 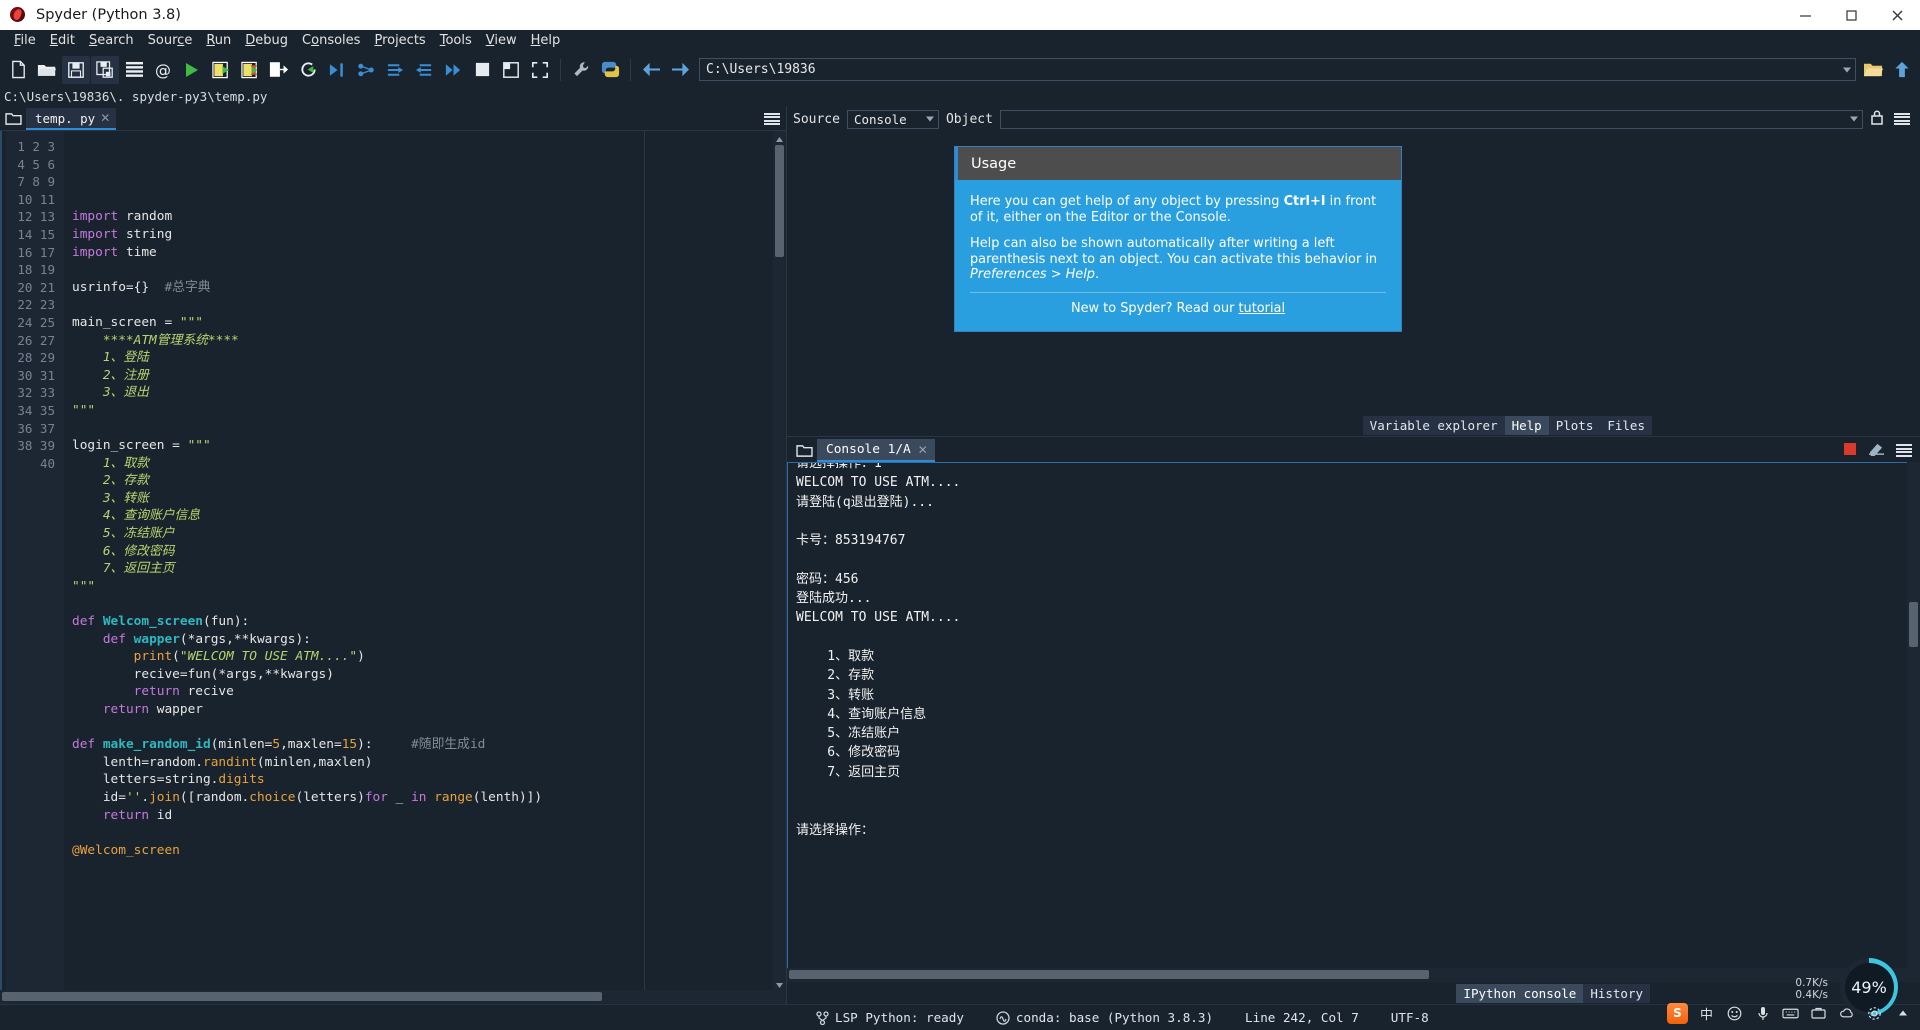 I want to click on tab-files: Files, so click(x=1626, y=425).